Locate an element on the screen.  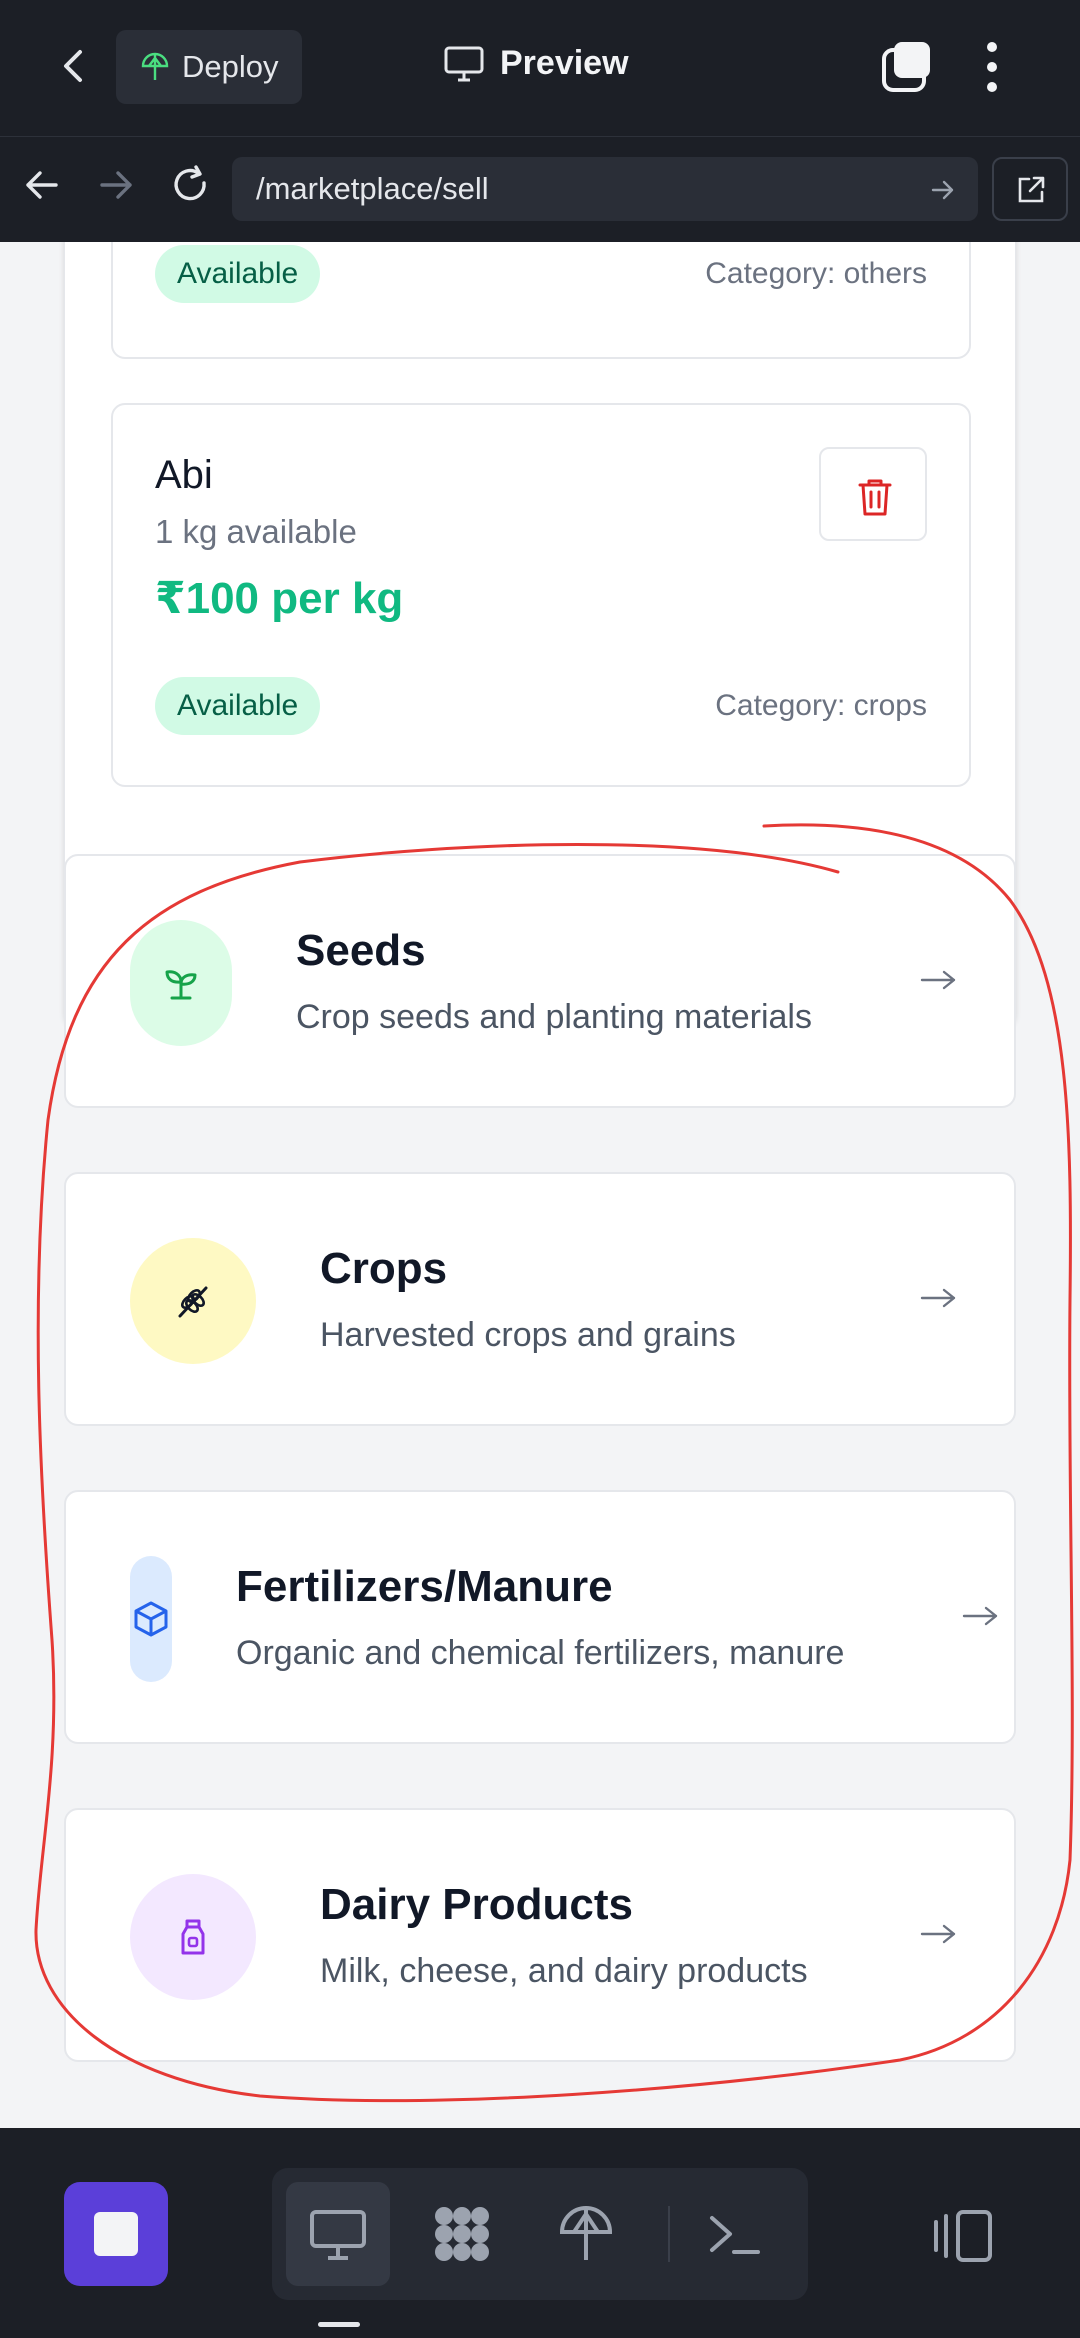
more-options-icon is located at coordinates (992, 67).